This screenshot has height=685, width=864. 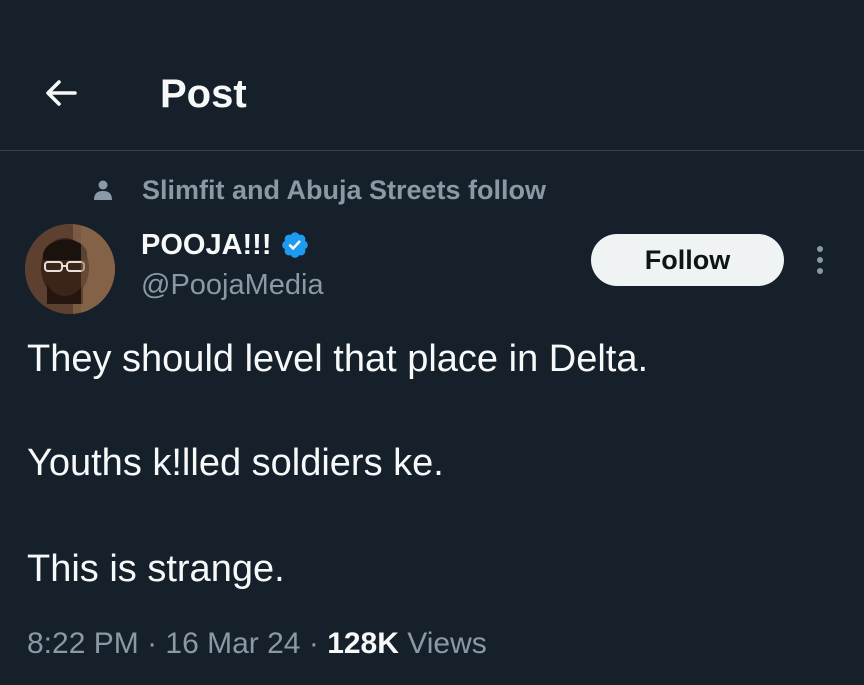 What do you see at coordinates (156, 569) in the screenshot?
I see `post-text-line: This is strange.` at bounding box center [156, 569].